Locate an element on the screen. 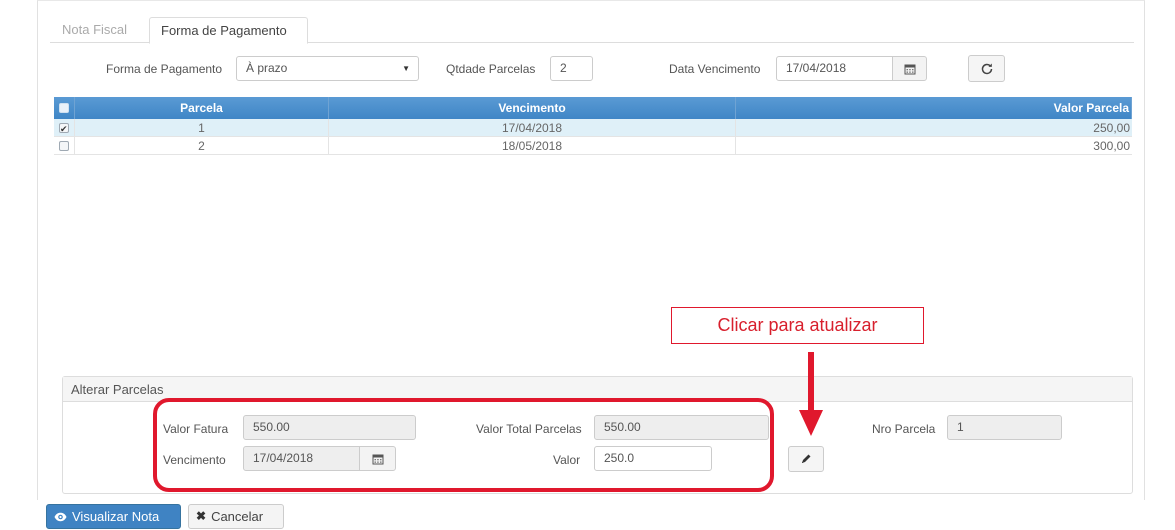  payment-method-label: Forma de Pagamento is located at coordinates (164, 69).